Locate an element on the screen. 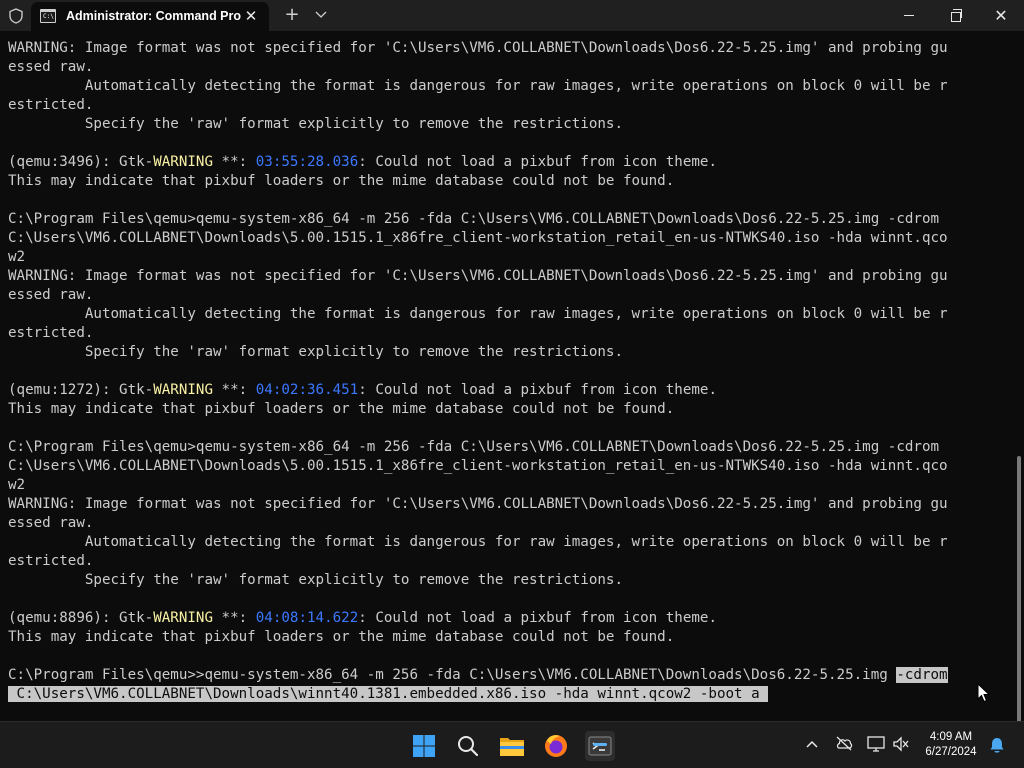  selected-text: -cdrom is located at coordinates (922, 675).